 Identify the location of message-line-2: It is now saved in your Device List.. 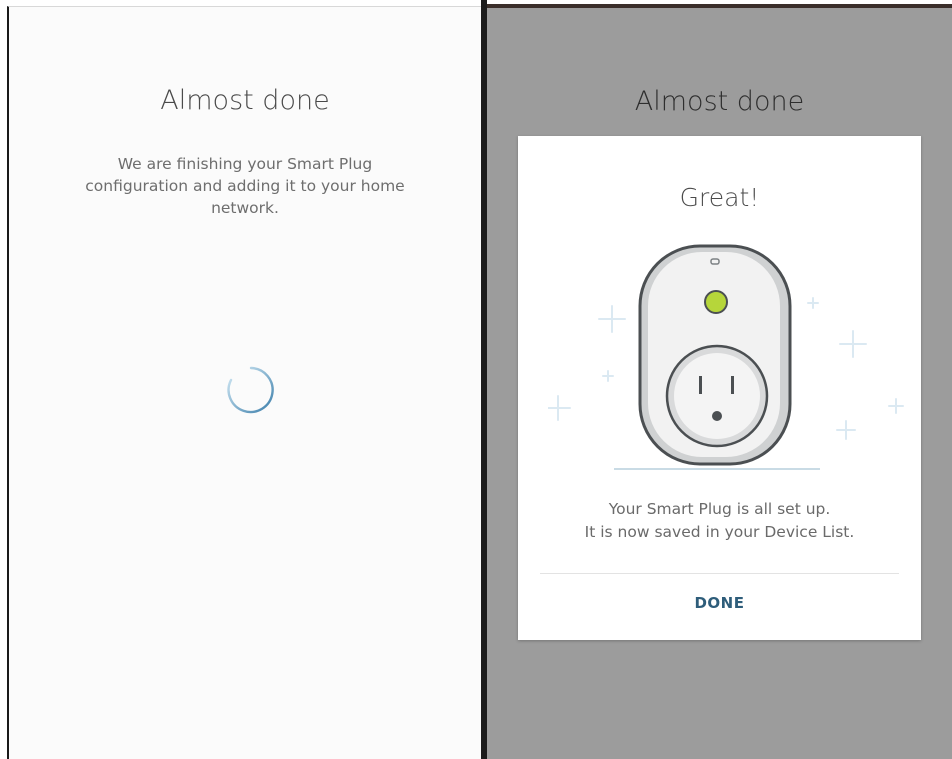
(719, 532).